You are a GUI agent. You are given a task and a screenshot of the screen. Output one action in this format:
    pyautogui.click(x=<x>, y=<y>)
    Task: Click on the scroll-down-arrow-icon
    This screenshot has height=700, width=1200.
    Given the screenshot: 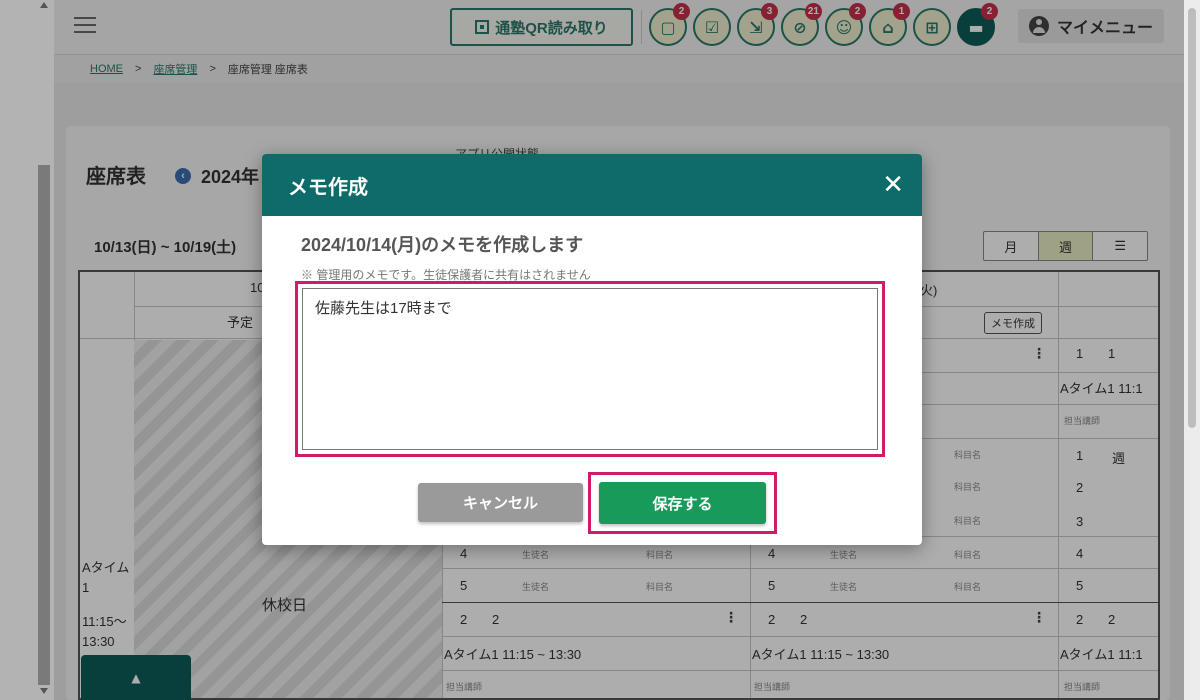 What is the action you would take?
    pyautogui.click(x=44, y=691)
    